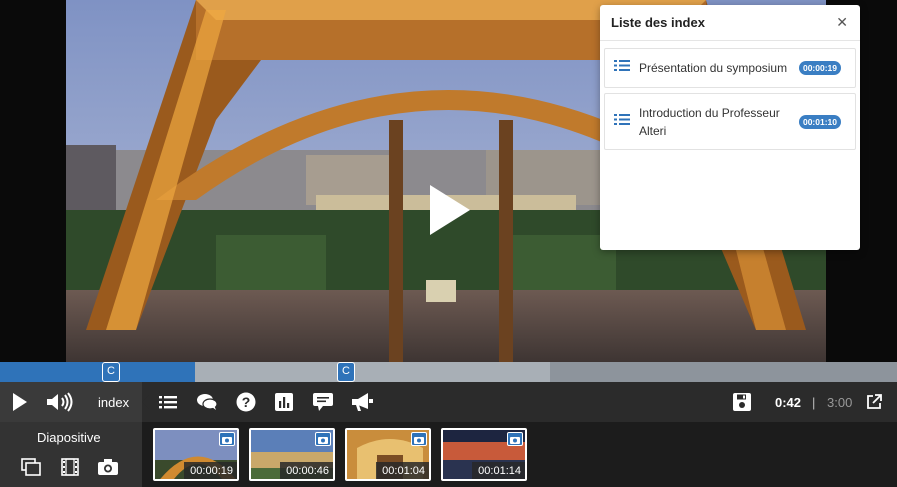 Image resolution: width=897 pixels, height=487 pixels. I want to click on slide-time: 00:01:04, so click(402, 470).